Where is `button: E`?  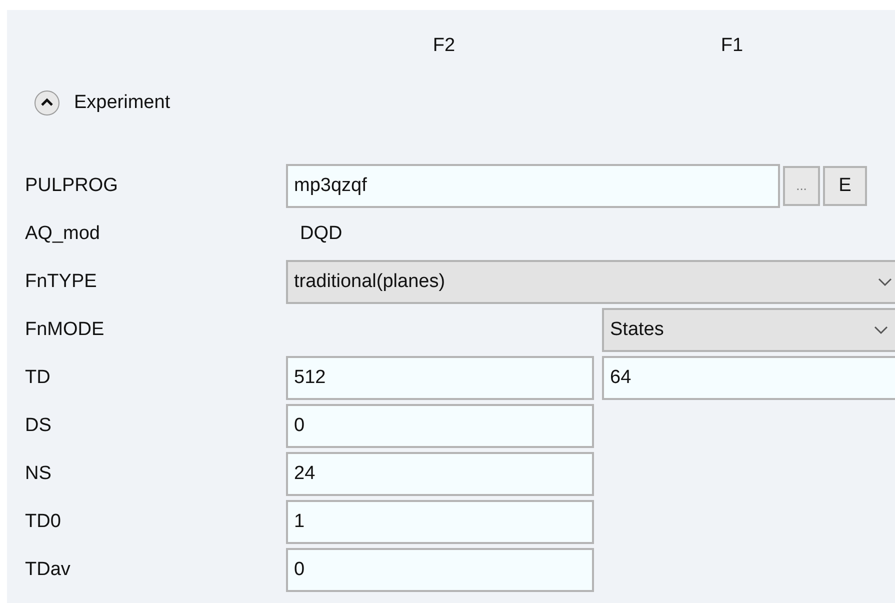 button: E is located at coordinates (845, 186).